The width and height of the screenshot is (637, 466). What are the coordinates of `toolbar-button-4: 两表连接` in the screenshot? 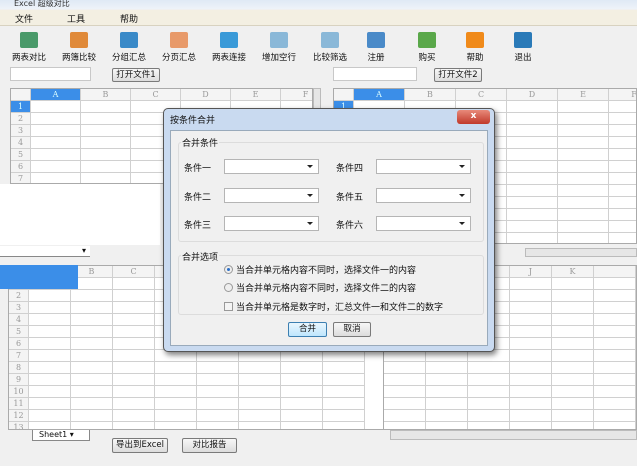 It's located at (229, 47).